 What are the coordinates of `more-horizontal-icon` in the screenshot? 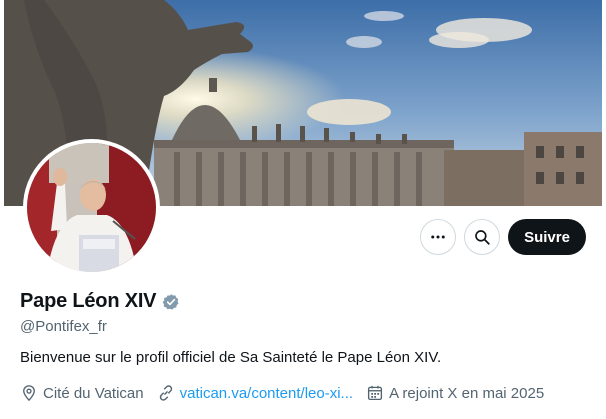 It's located at (438, 237).